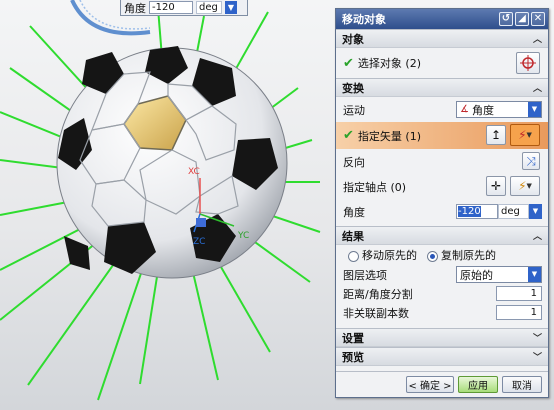  What do you see at coordinates (522, 19) in the screenshot?
I see `pin-icon: ◢` at bounding box center [522, 19].